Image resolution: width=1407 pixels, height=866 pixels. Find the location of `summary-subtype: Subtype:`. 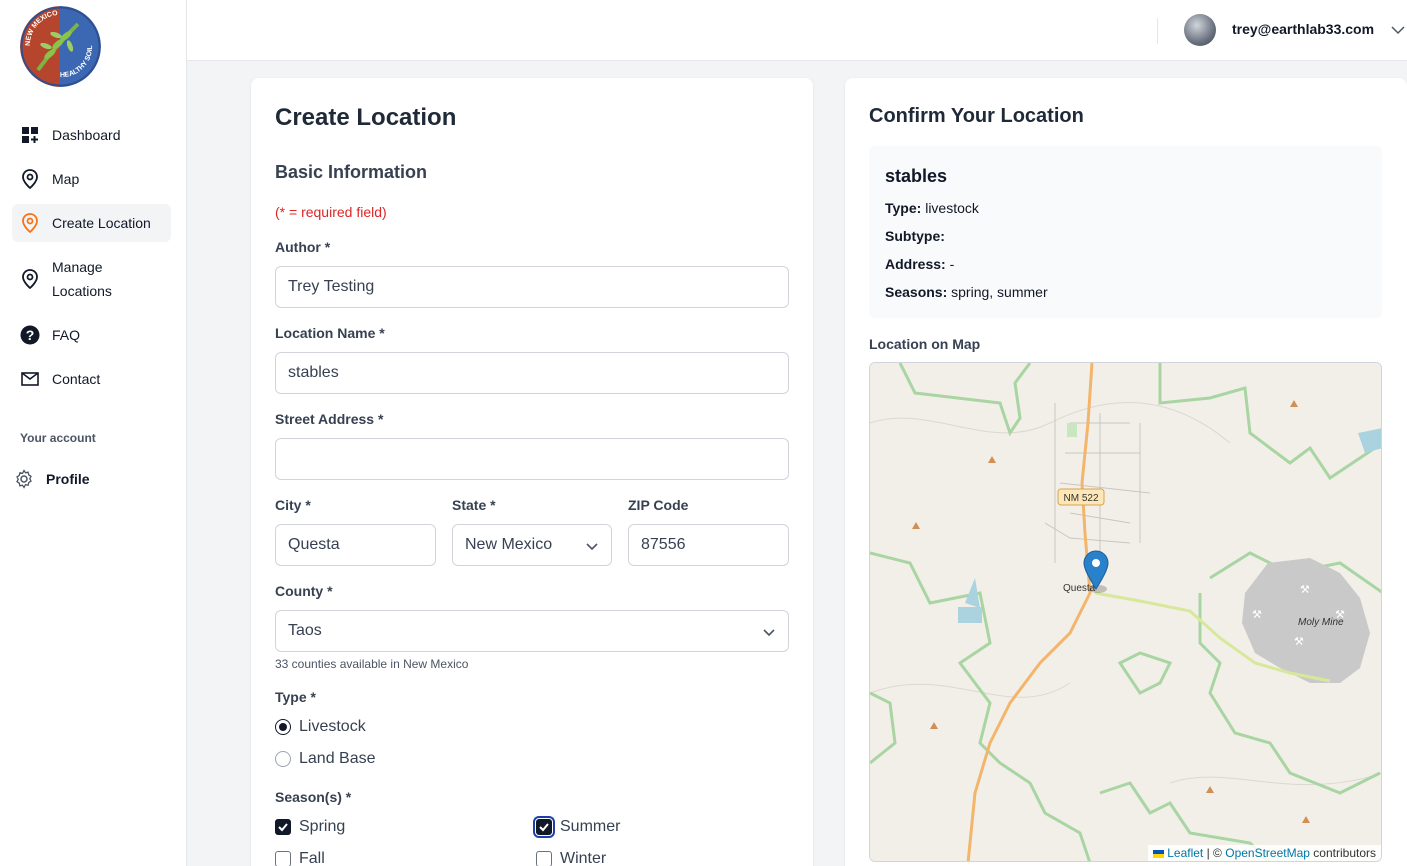

summary-subtype: Subtype: is located at coordinates (915, 236).